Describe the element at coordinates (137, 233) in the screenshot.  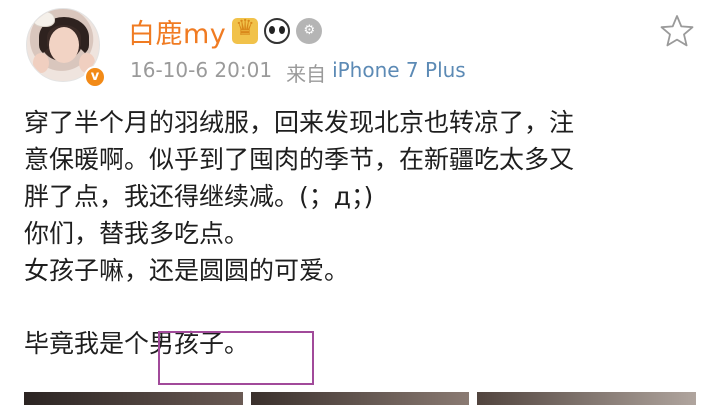
I see `post-text-line: 你们，替我多吃点。` at that location.